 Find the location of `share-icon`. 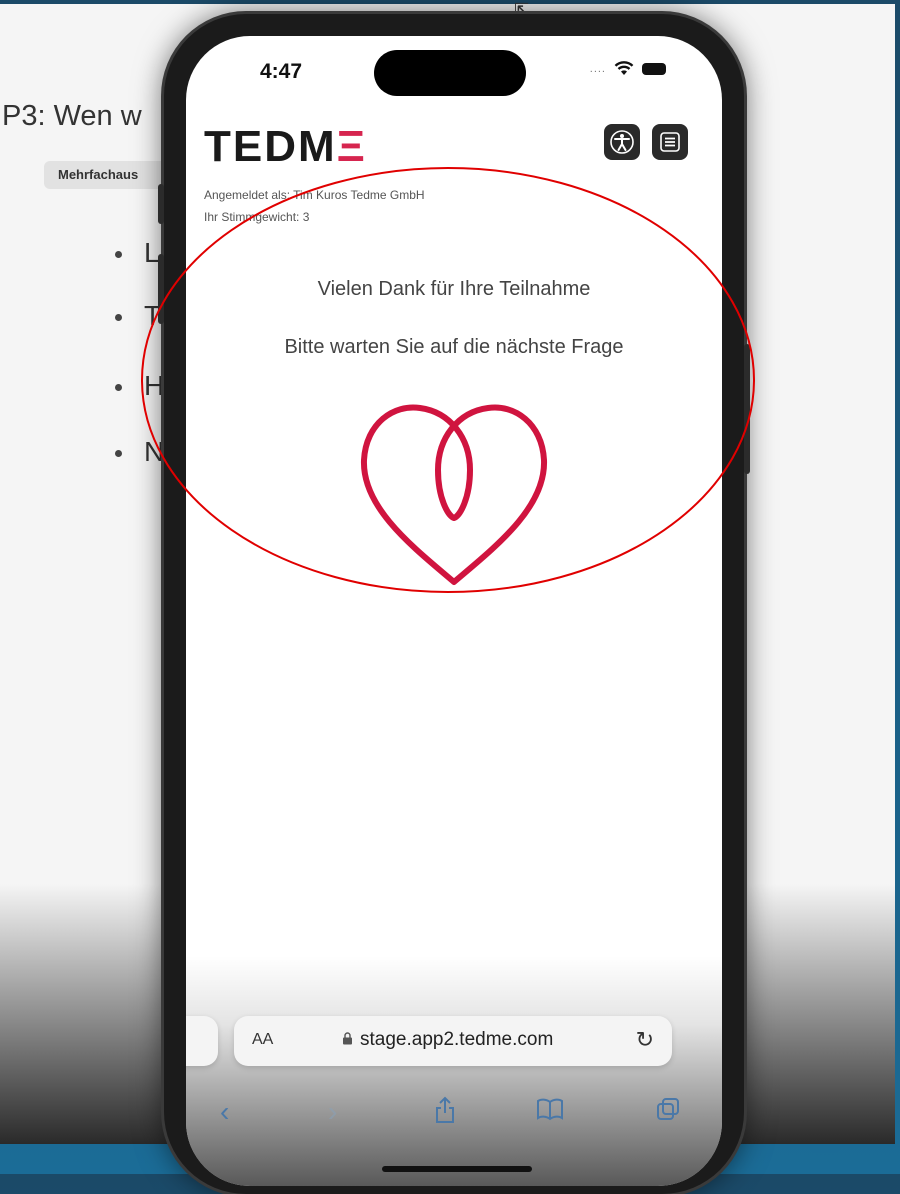

share-icon is located at coordinates (445, 1113).